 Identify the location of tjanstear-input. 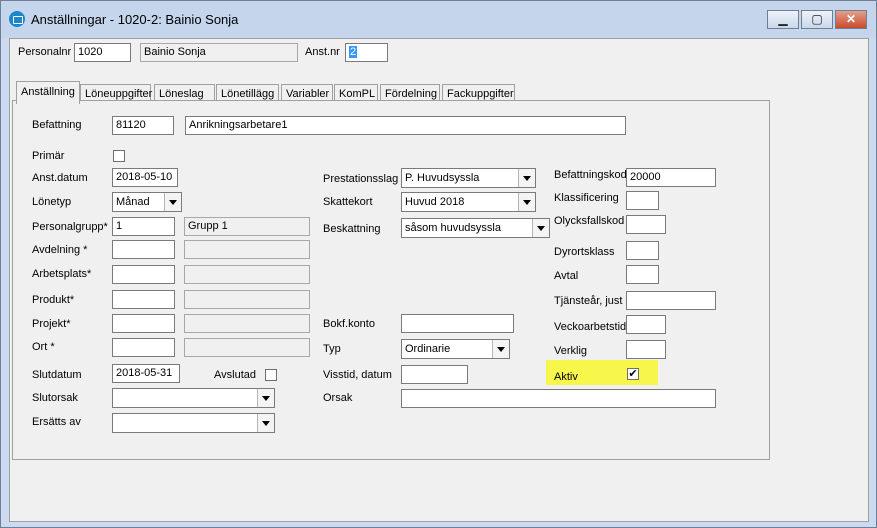
(671, 300).